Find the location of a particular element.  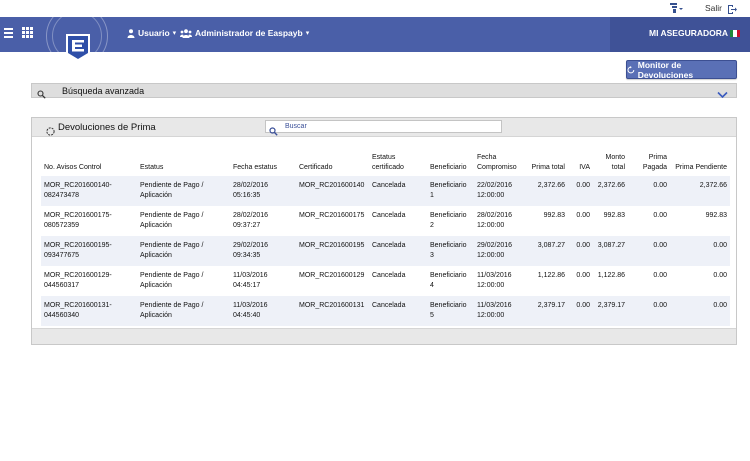

table-cell: 3,087.27 is located at coordinates (611, 245).